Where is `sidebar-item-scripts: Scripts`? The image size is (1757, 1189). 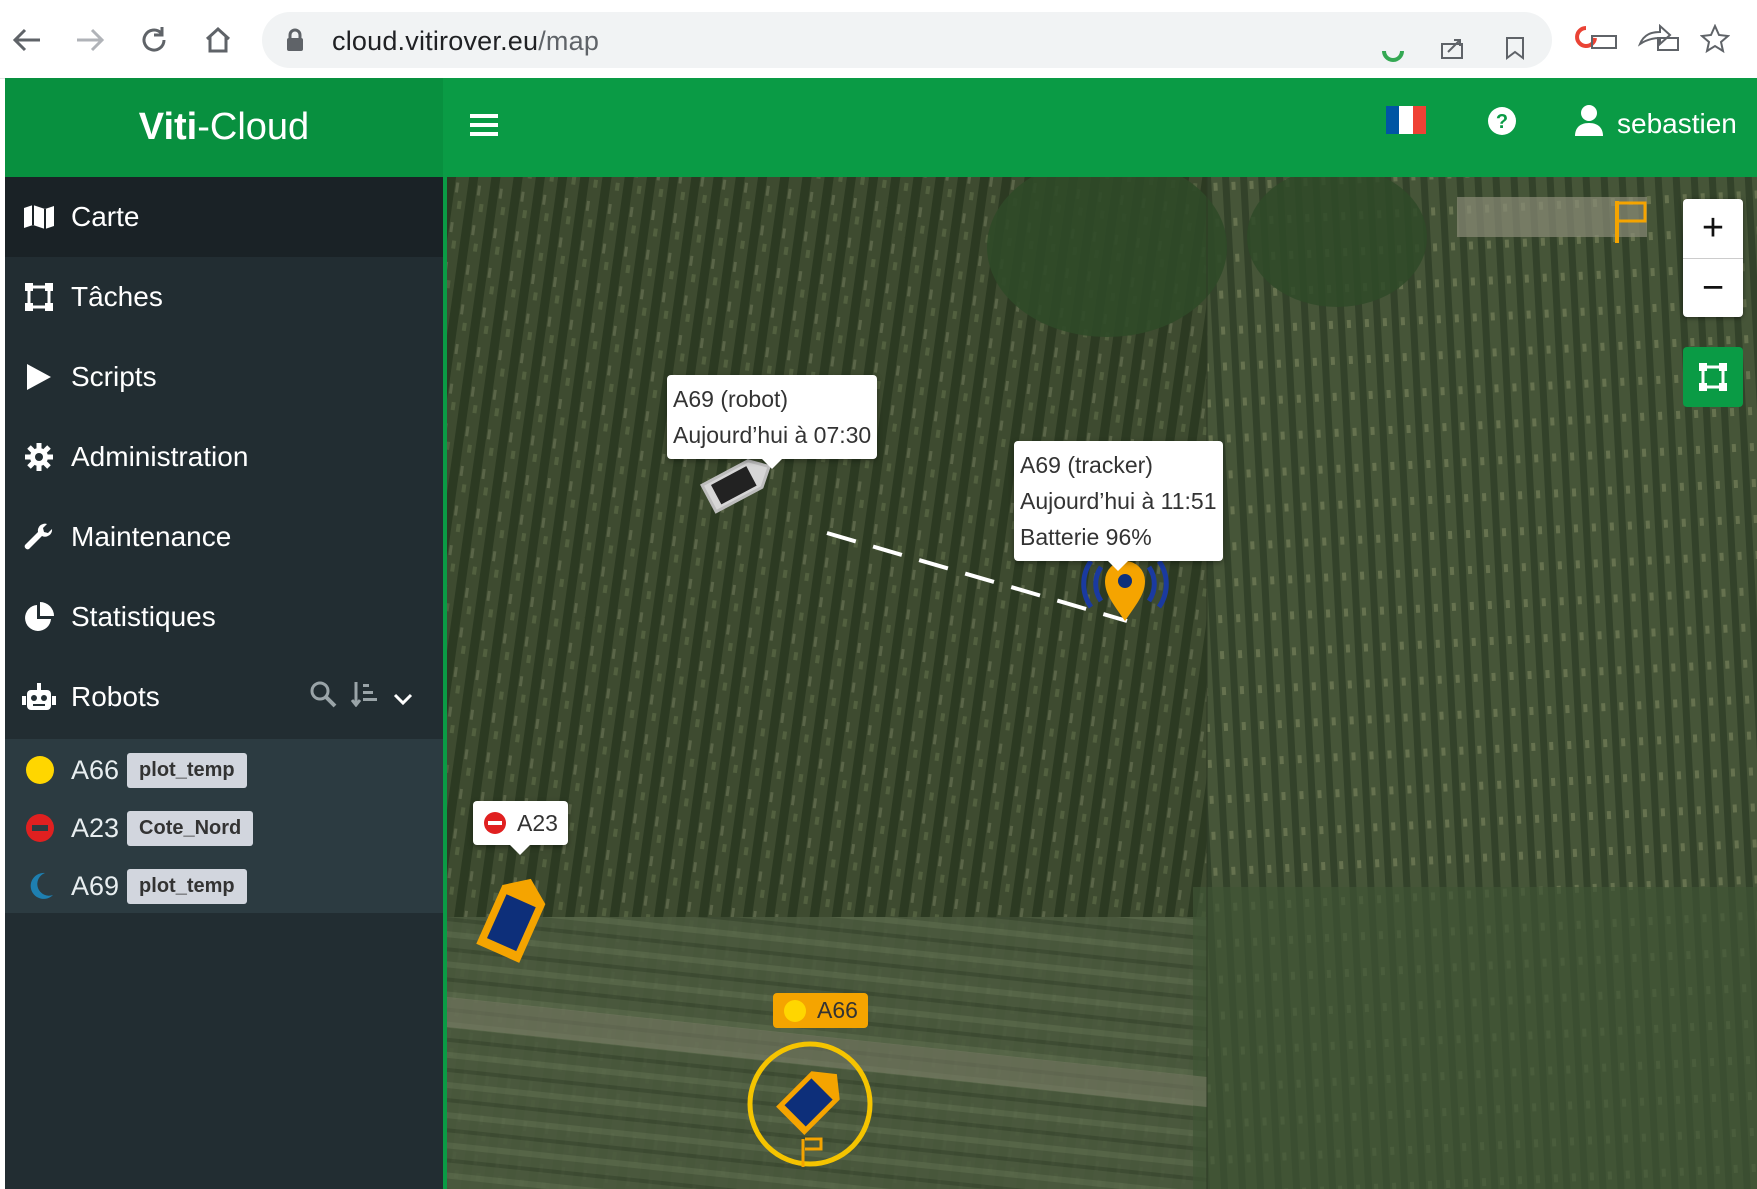 sidebar-item-scripts: Scripts is located at coordinates (224, 377).